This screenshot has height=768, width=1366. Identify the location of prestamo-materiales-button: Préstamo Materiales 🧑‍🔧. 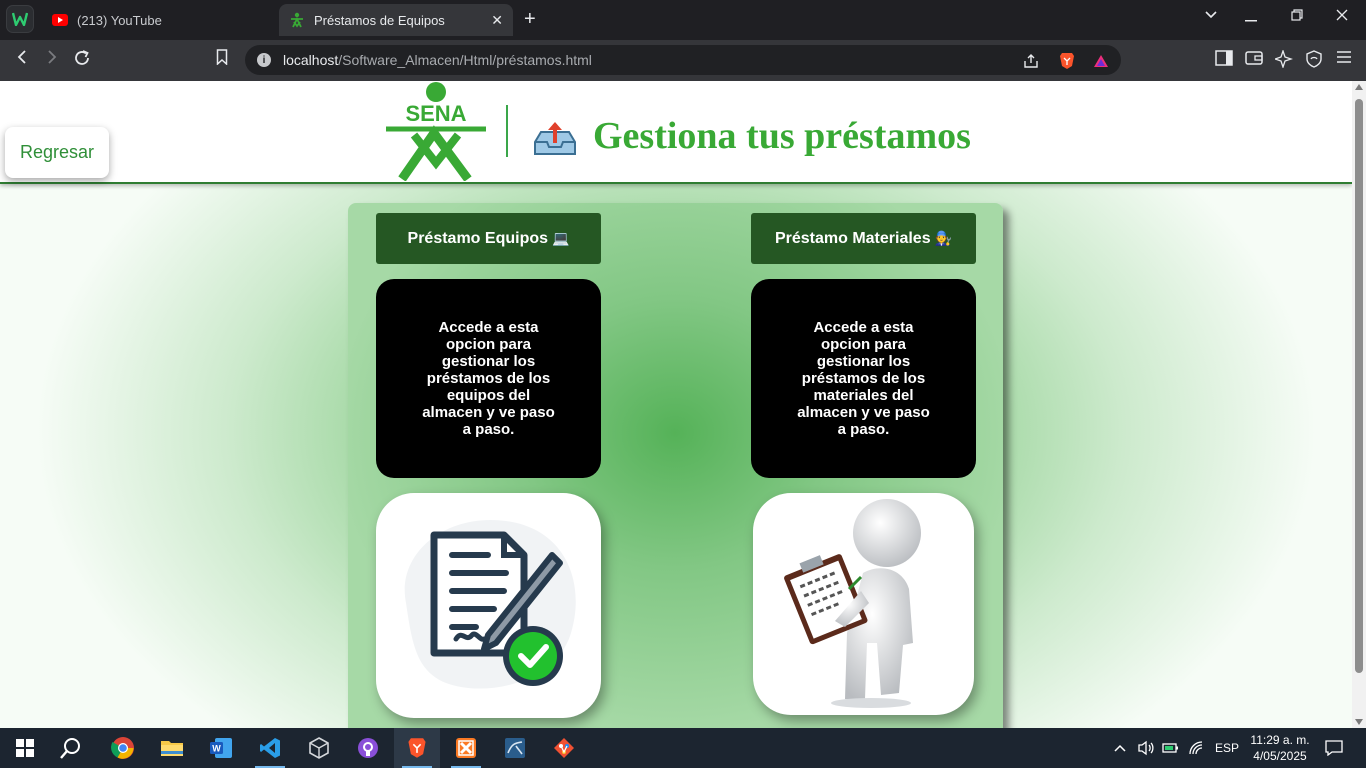
(863, 238).